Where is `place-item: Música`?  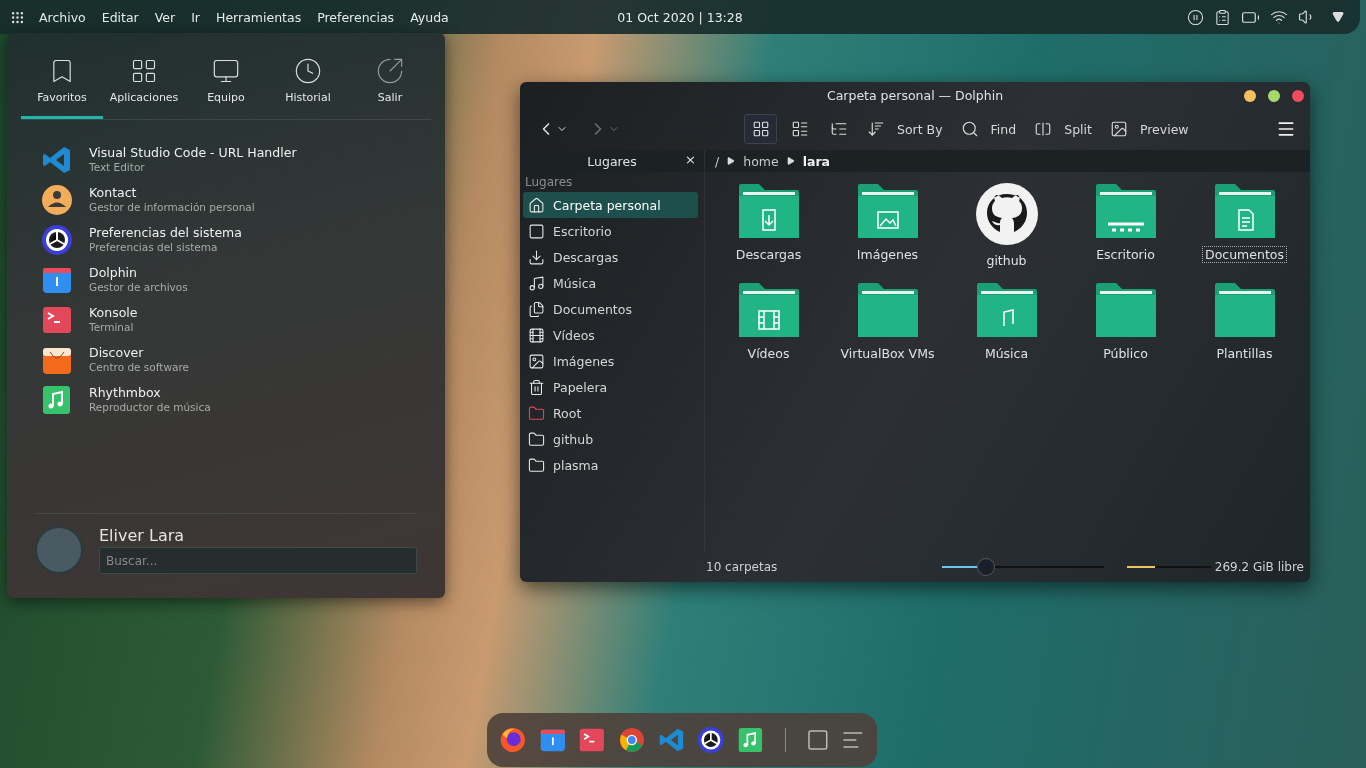
place-item: Música is located at coordinates (610, 283).